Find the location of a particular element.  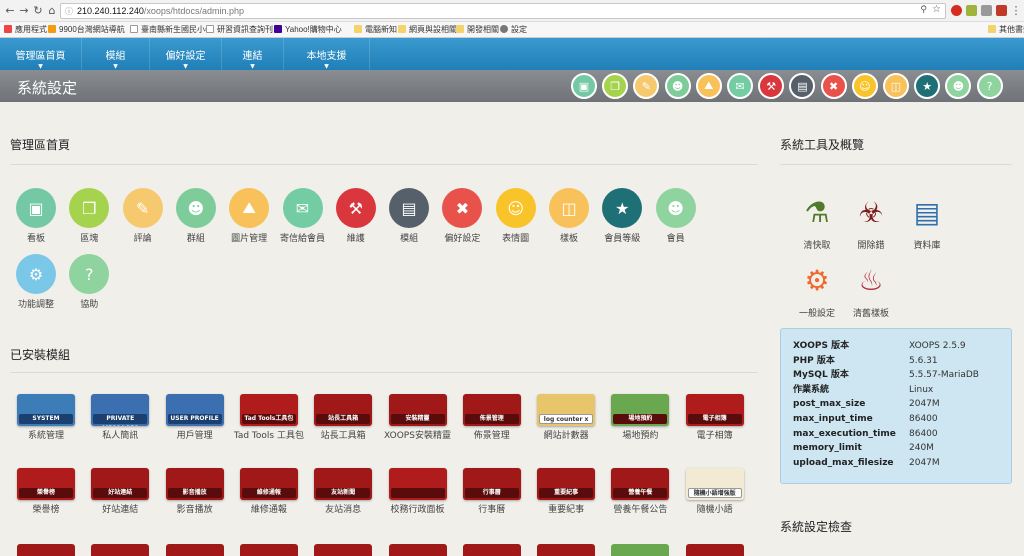

admin-tile: ✉ 寄信給會員 is located at coordinates (303, 216).